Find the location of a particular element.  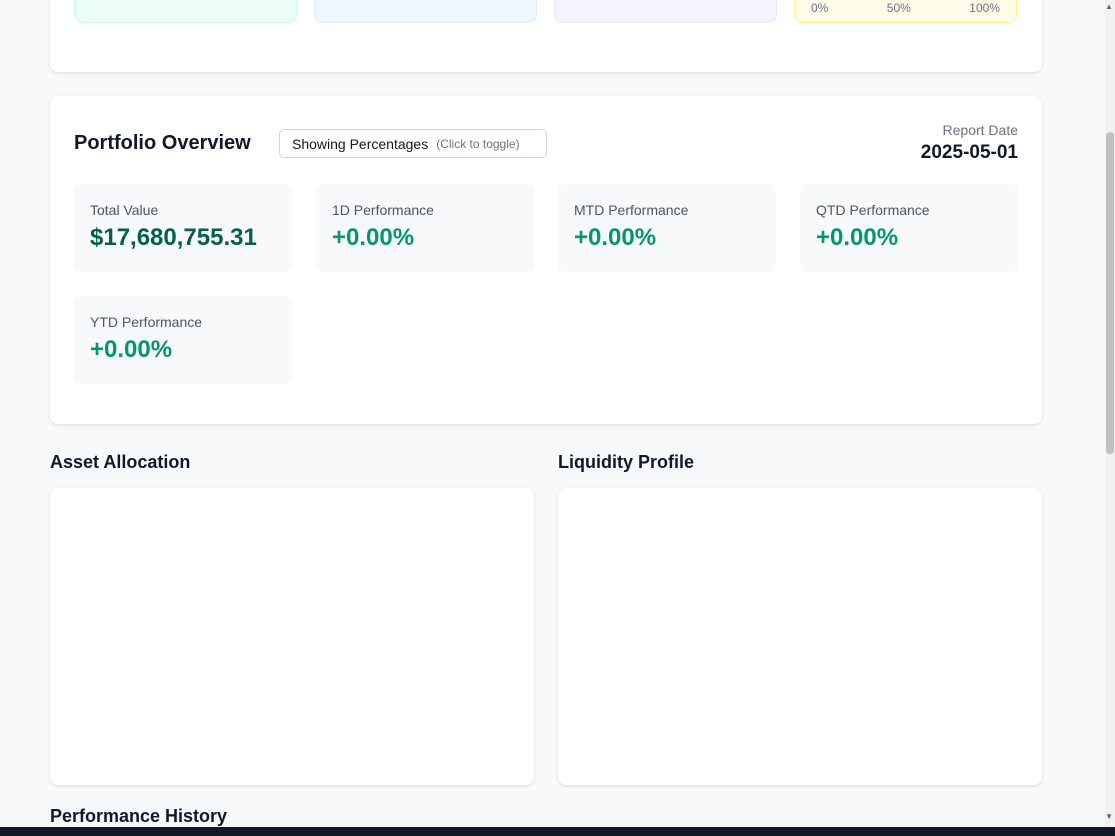

summary-tile-blue is located at coordinates (425, 11).